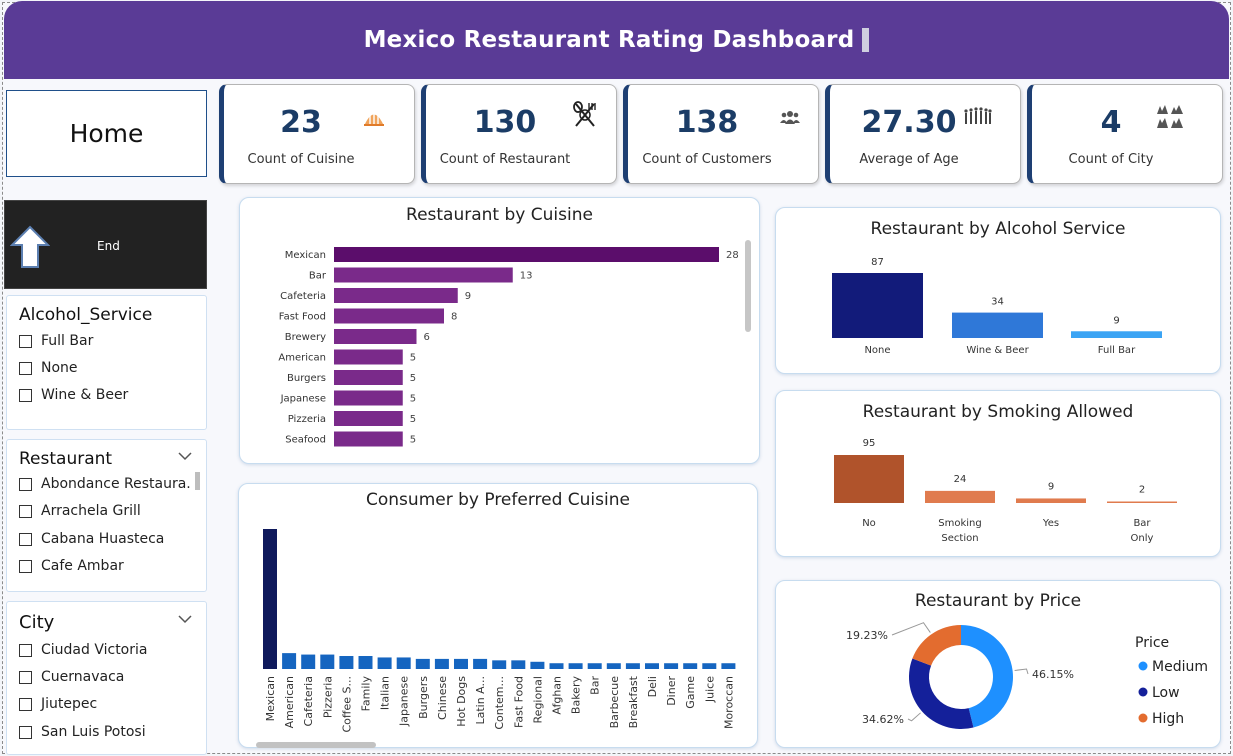 The height and width of the screenshot is (756, 1233). Describe the element at coordinates (748, 286) in the screenshot. I see `chart-scrollbar` at that location.